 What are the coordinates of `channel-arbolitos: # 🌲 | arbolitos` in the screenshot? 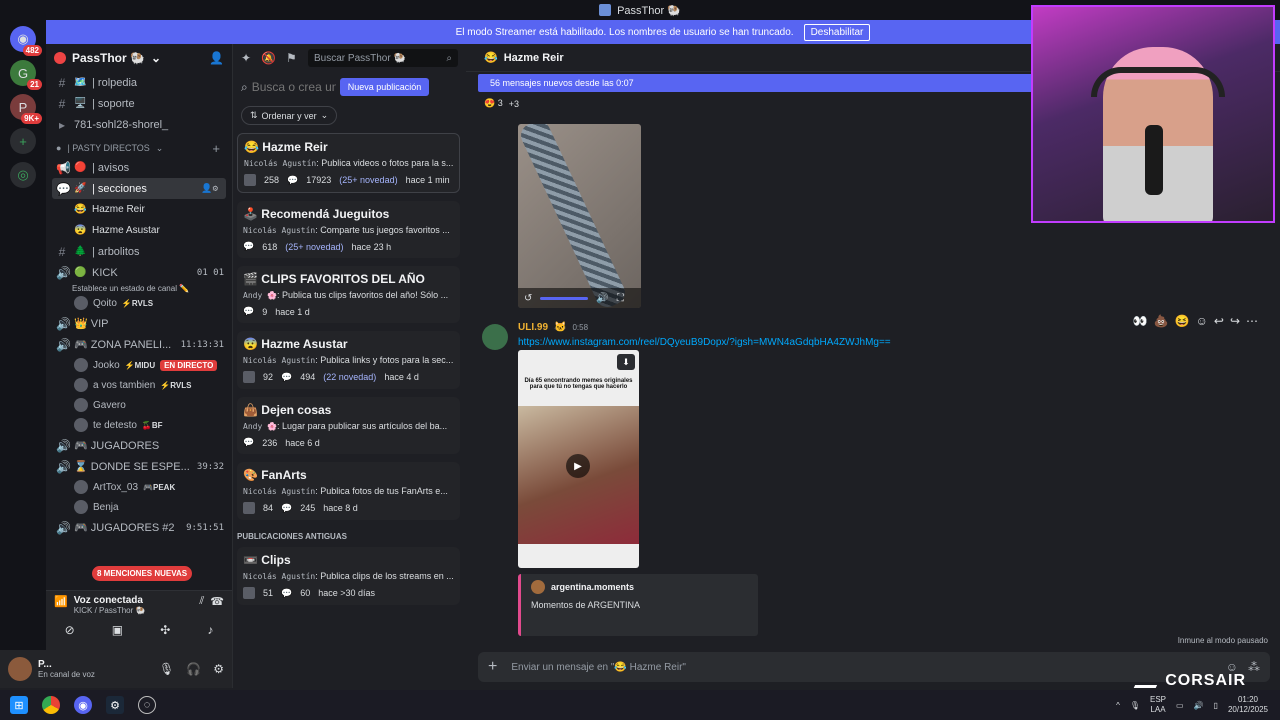 It's located at (139, 251).